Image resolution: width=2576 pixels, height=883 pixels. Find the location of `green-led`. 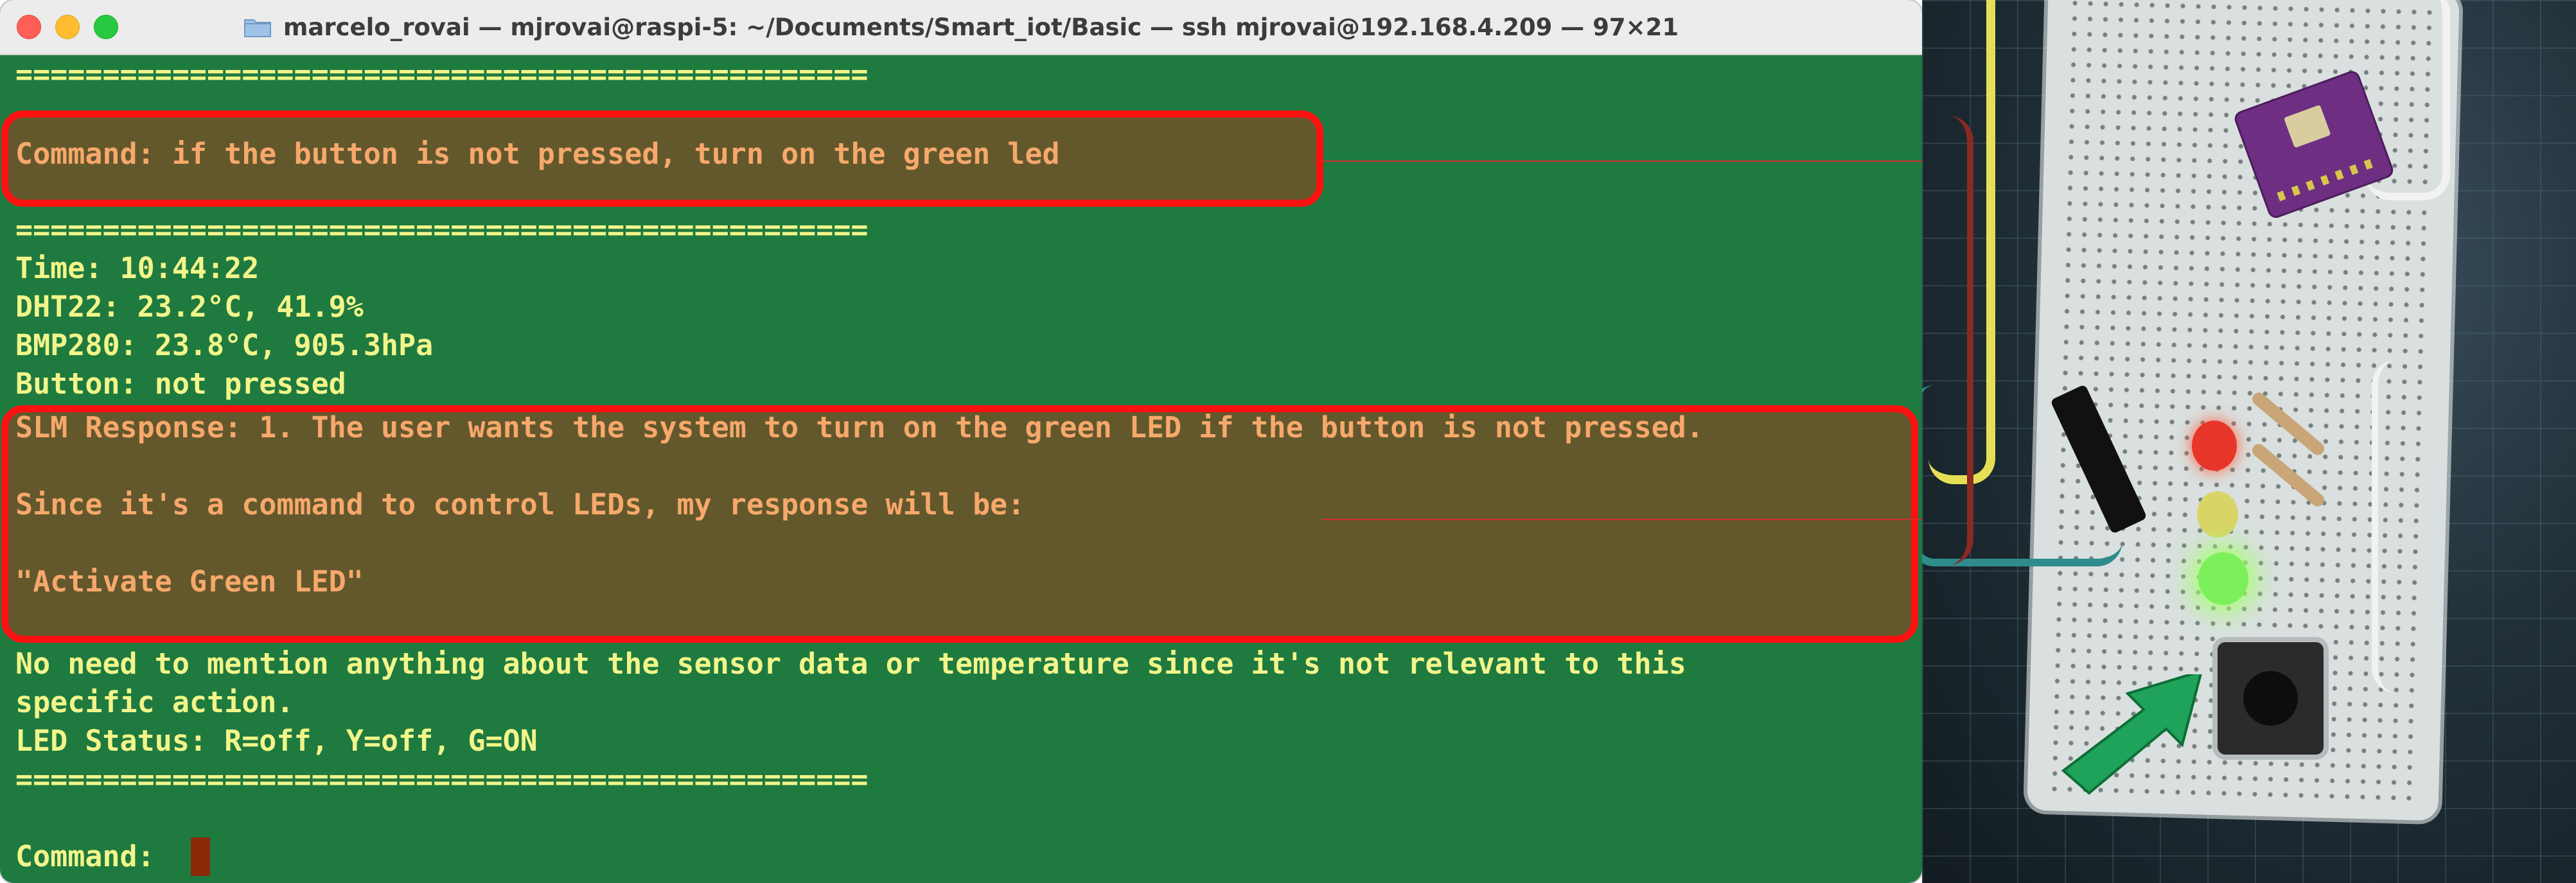

green-led is located at coordinates (2223, 578).